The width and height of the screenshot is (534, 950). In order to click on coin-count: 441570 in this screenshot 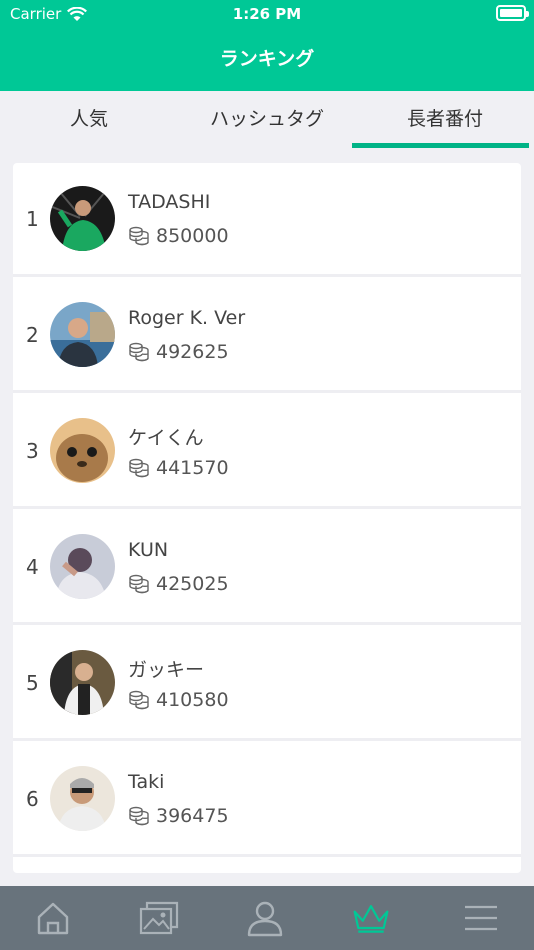, I will do `click(178, 468)`.